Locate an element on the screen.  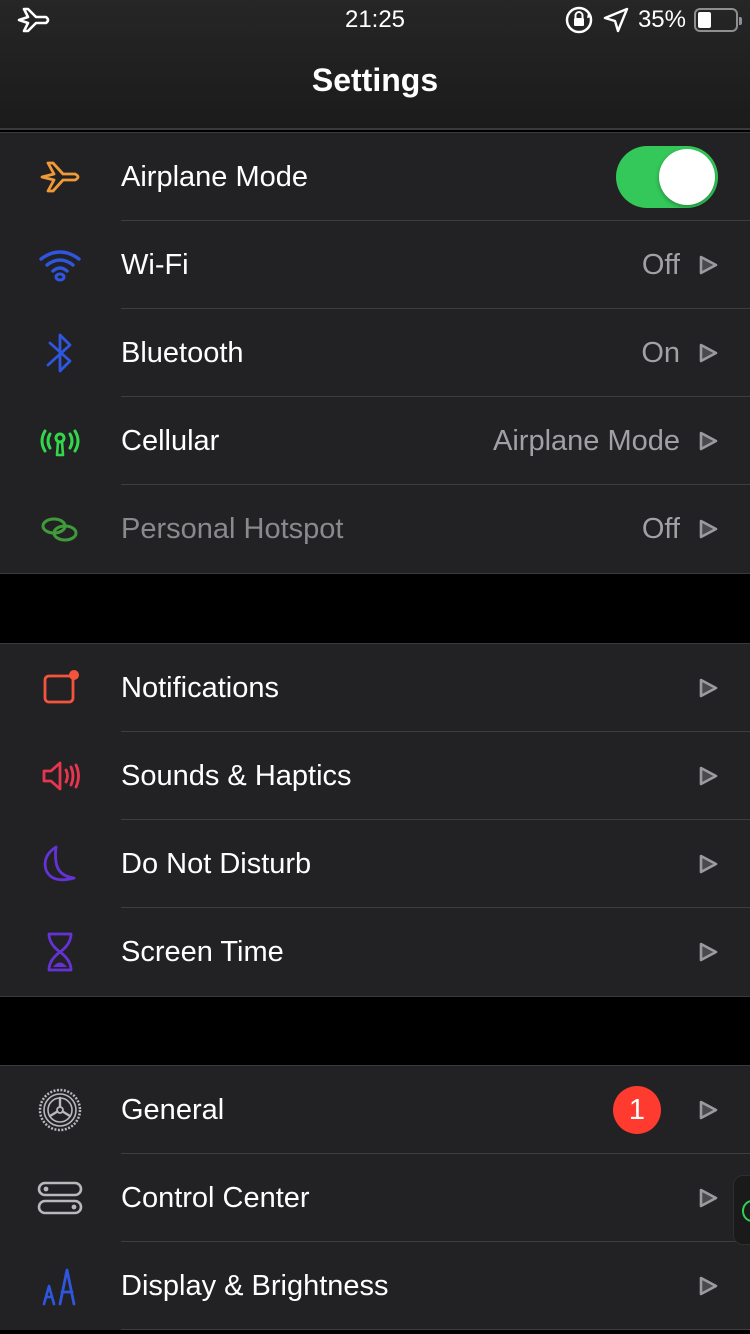
battery-level-fill is located at coordinates (704, 20).